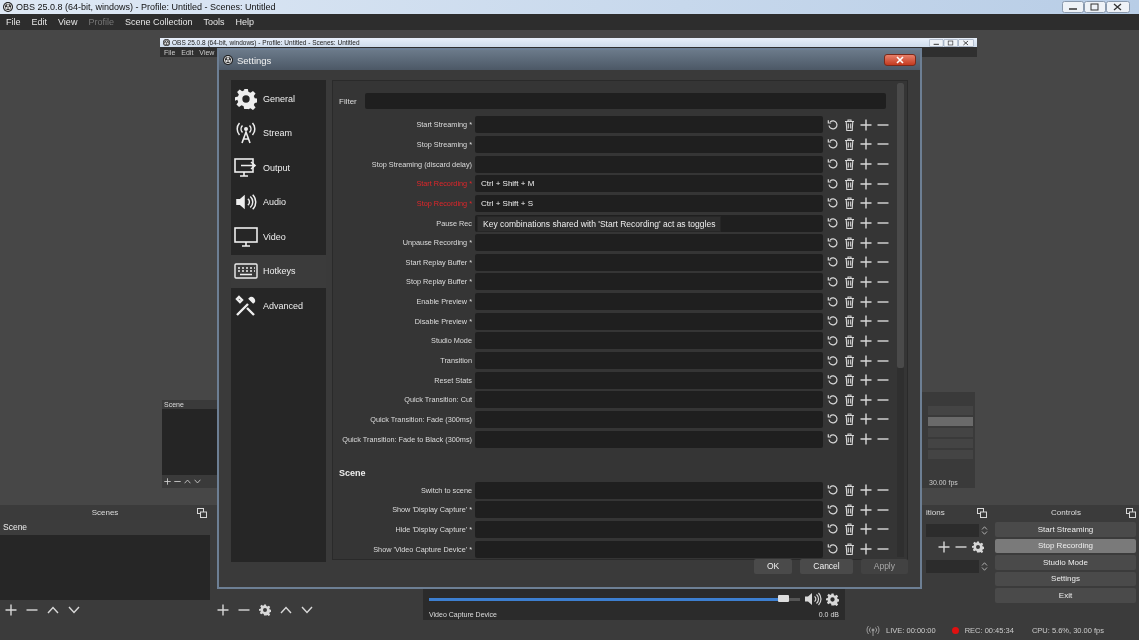 The width and height of the screenshot is (1139, 640). I want to click on category-item: Audio, so click(278, 202).